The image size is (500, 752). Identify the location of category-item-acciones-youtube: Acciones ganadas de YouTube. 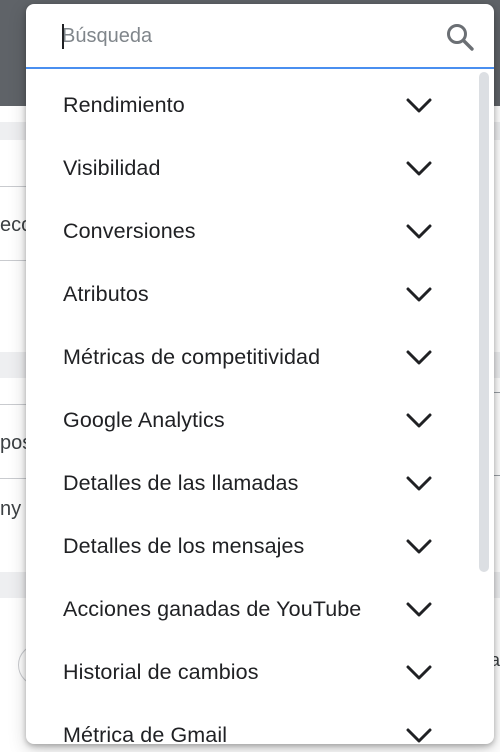
(260, 609).